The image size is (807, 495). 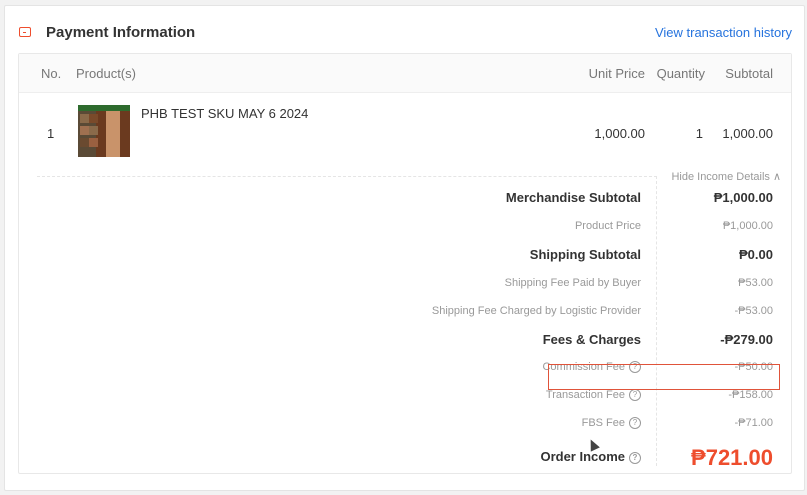 What do you see at coordinates (591, 339) in the screenshot?
I see `fees-charges-label: Fees & Charges` at bounding box center [591, 339].